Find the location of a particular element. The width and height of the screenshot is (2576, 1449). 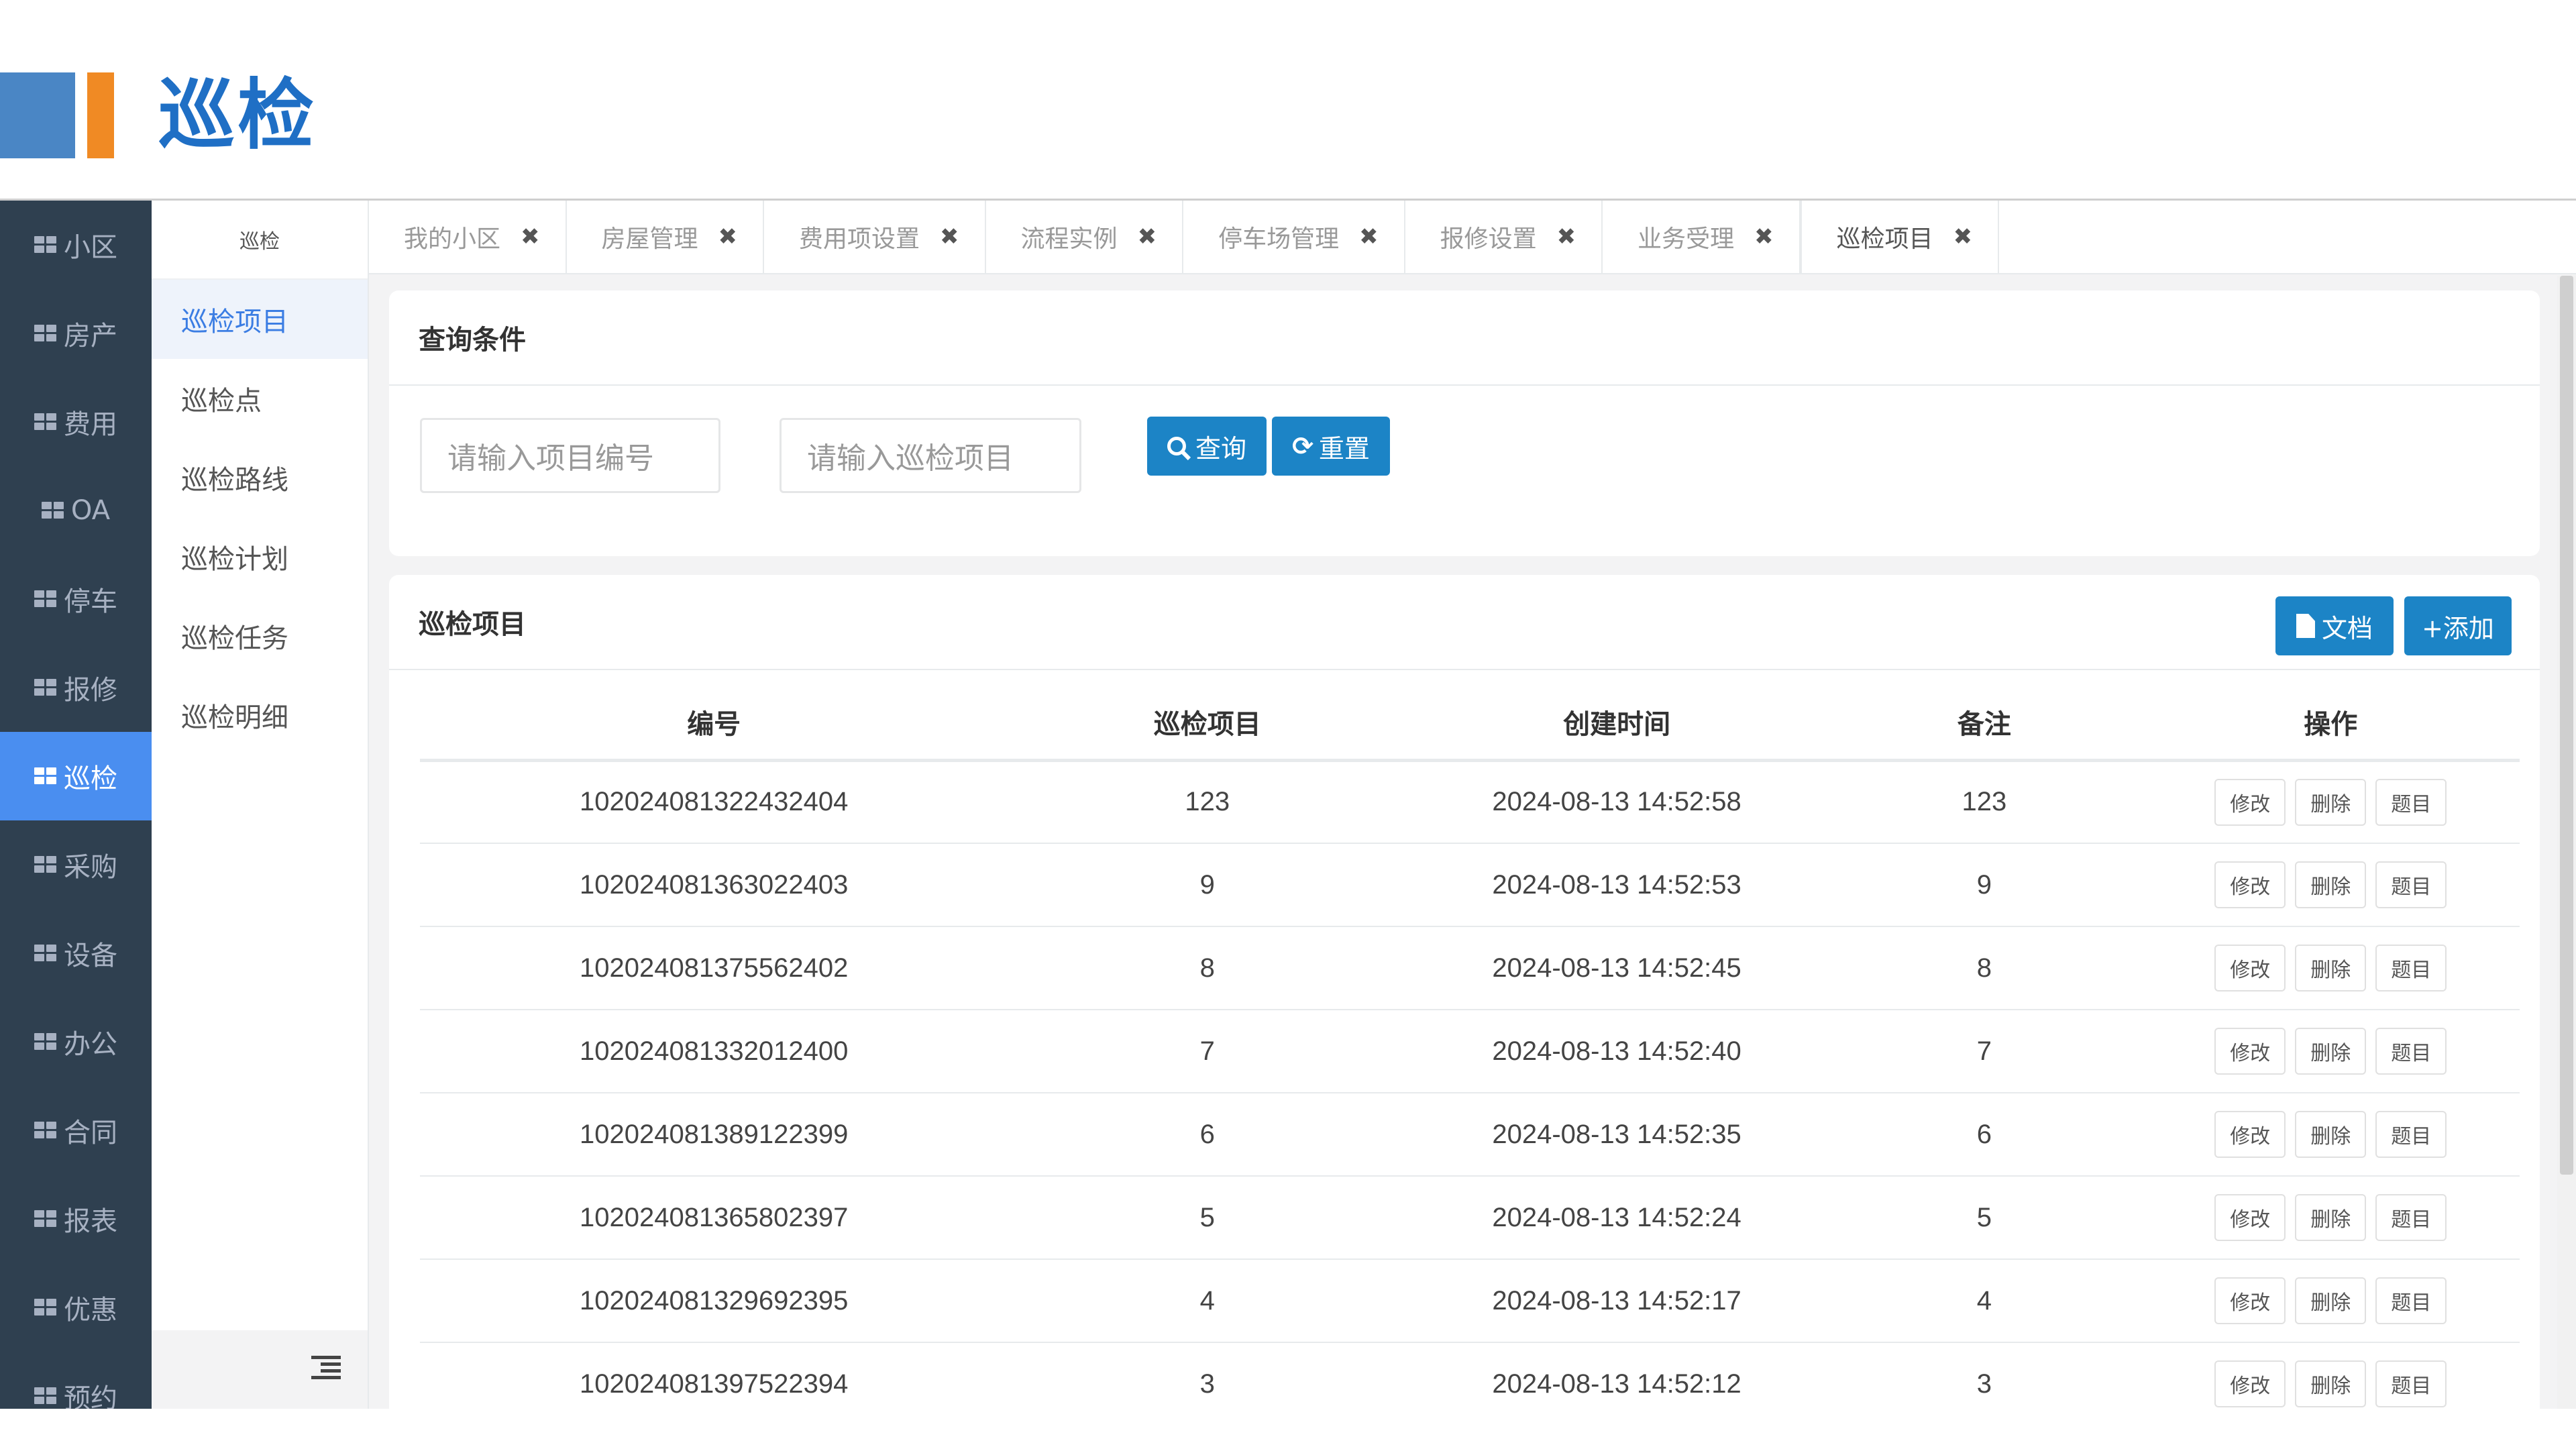

tab-1: 房屋管理 ✖ is located at coordinates (666, 237).